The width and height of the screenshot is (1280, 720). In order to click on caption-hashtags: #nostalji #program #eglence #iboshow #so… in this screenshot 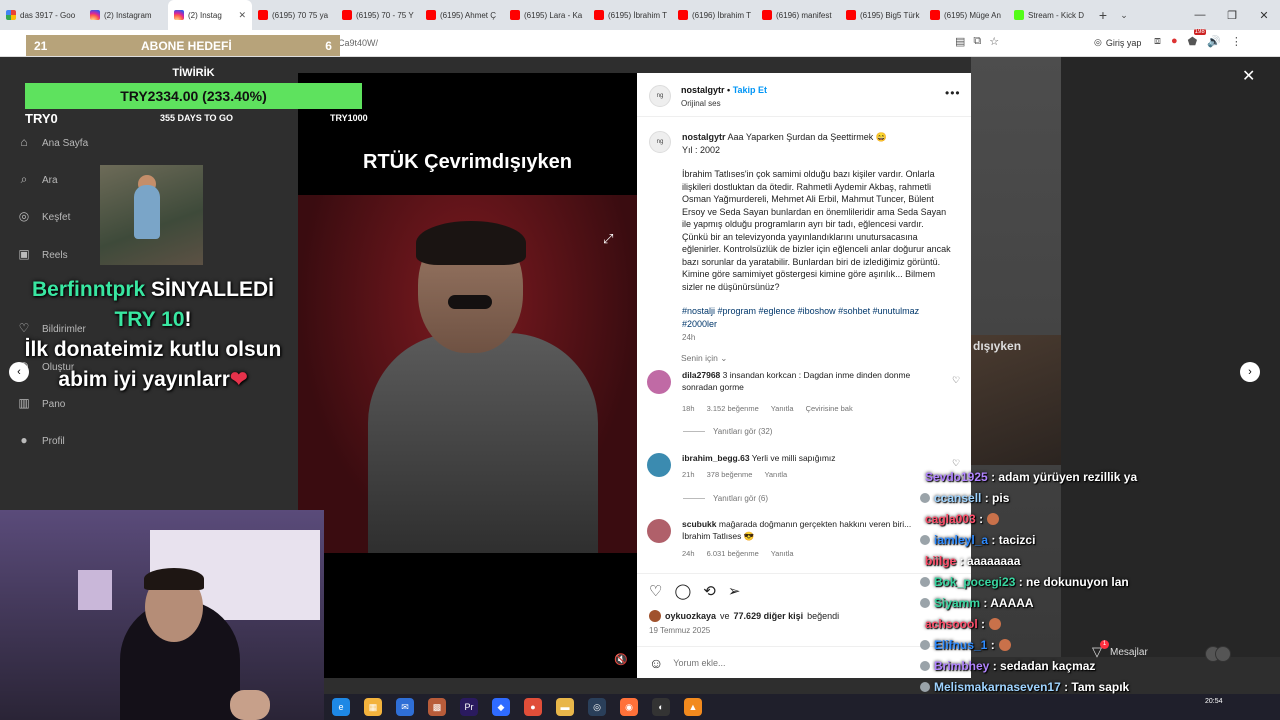, I will do `click(817, 317)`.